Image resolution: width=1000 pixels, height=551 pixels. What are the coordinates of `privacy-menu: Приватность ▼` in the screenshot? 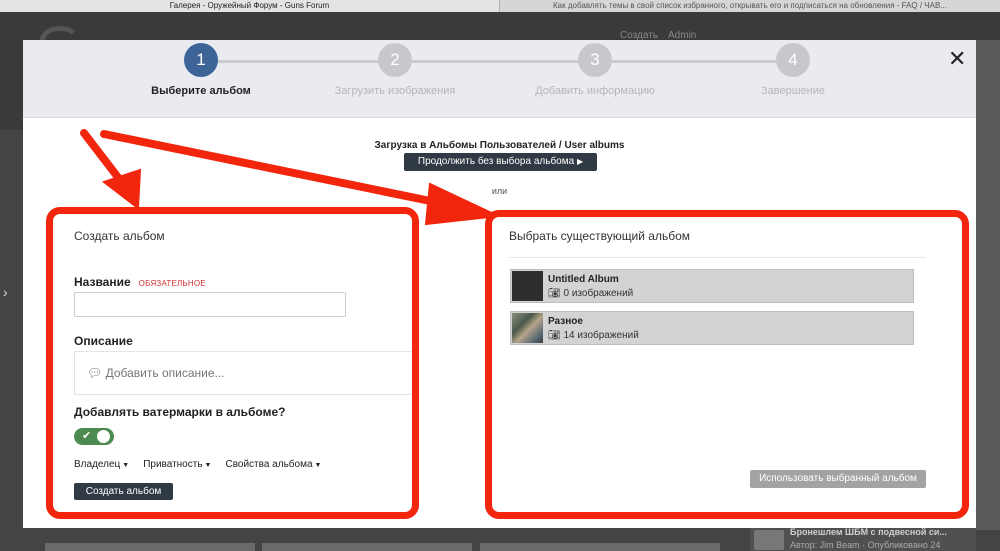 It's located at (177, 464).